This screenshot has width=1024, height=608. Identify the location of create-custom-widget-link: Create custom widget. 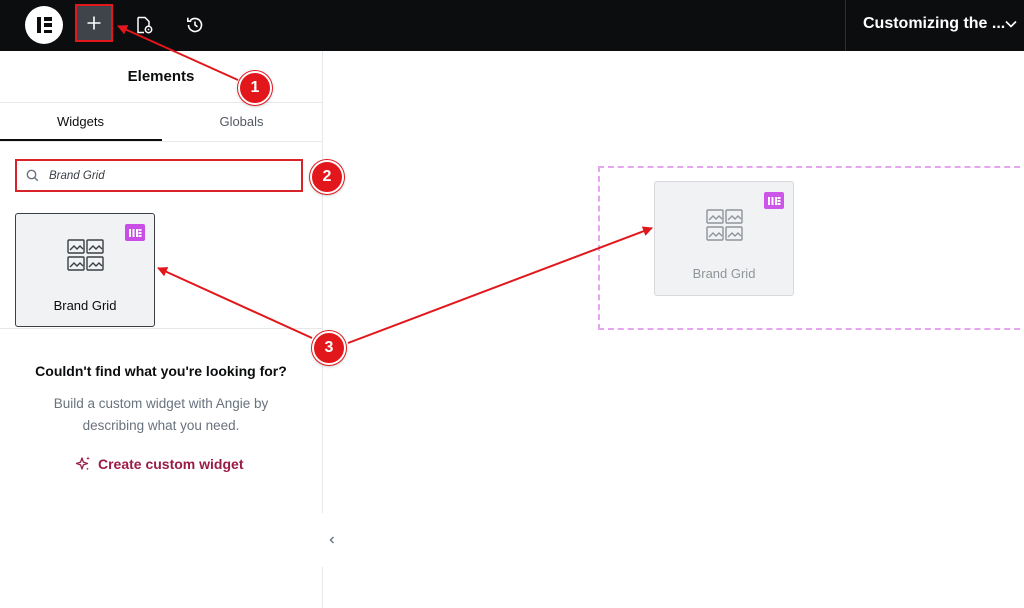
(158, 464).